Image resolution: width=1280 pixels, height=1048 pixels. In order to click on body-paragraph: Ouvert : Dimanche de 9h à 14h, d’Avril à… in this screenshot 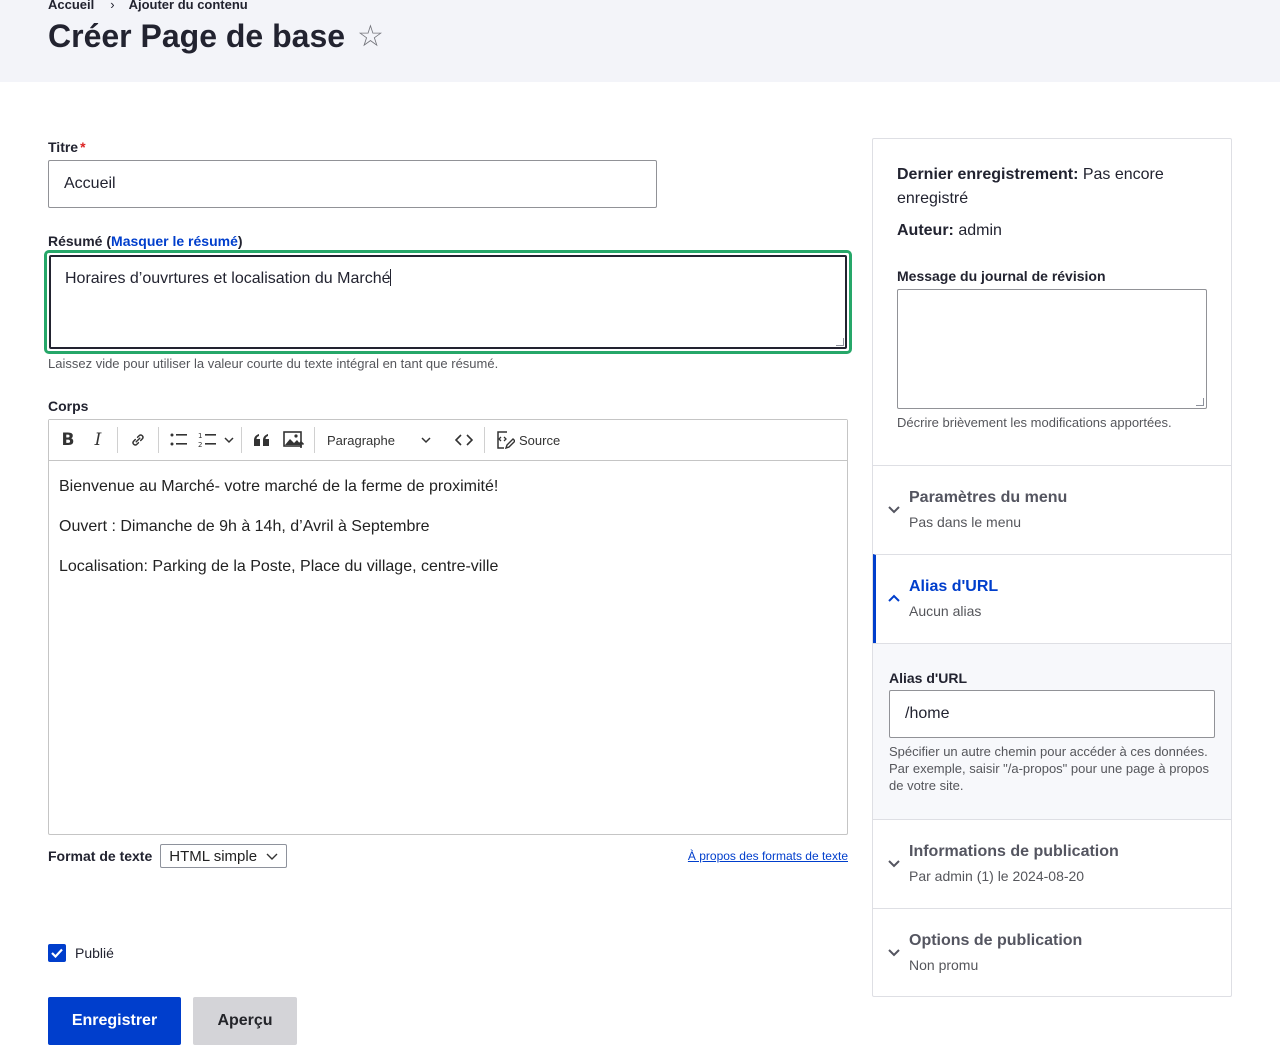, I will do `click(244, 526)`.